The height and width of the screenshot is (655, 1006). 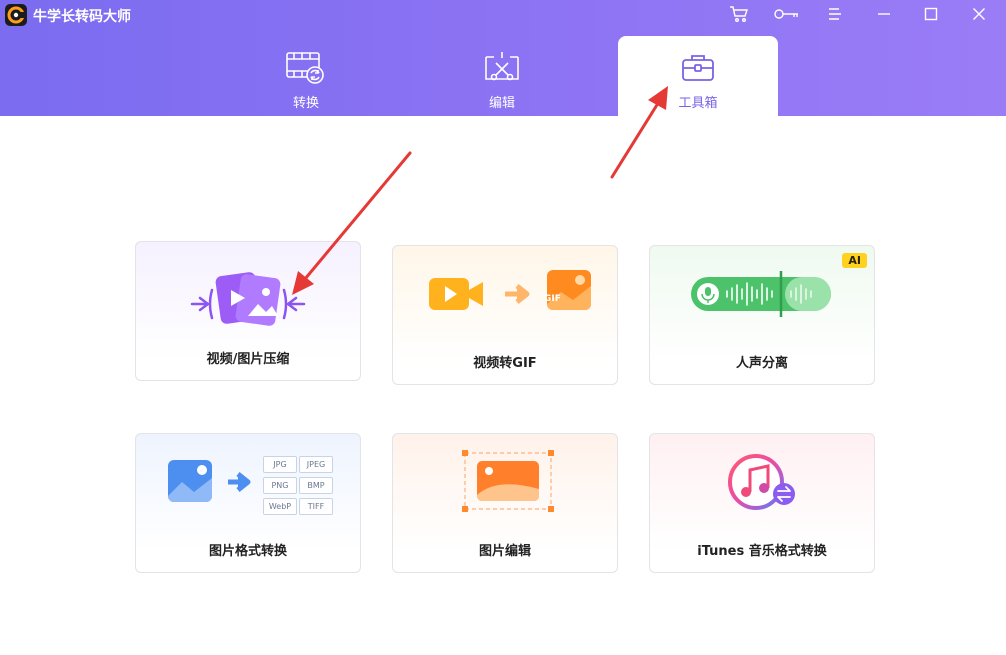 What do you see at coordinates (305, 103) in the screenshot?
I see `tab-convert-label: 转换` at bounding box center [305, 103].